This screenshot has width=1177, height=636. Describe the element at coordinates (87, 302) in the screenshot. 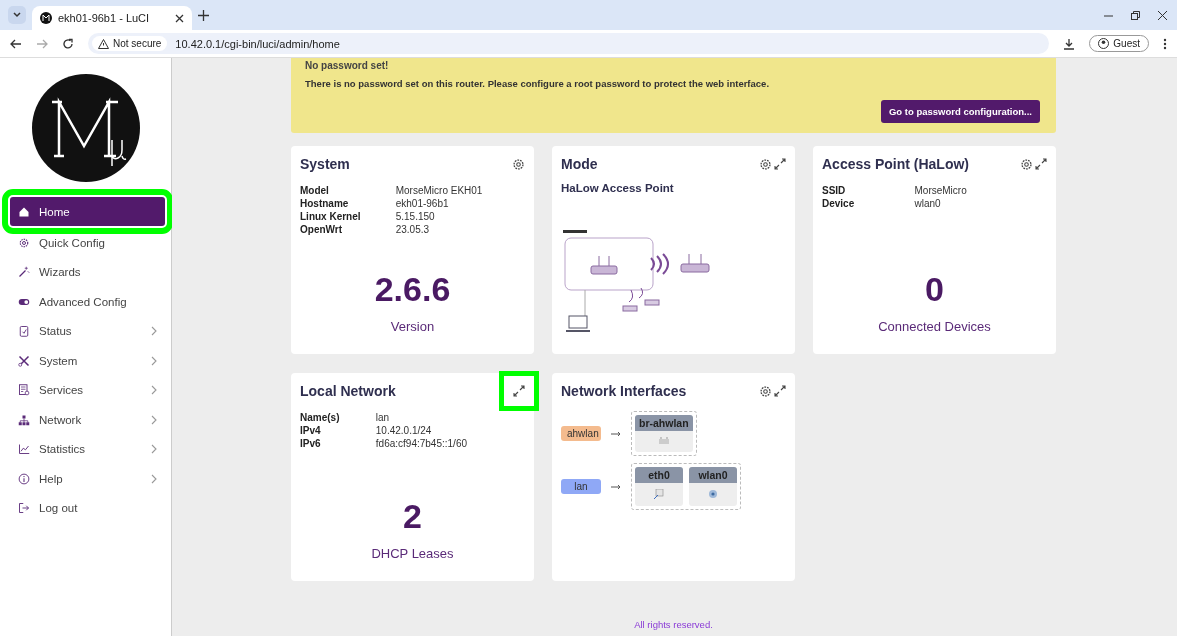

I see `sidebar-item: Advanced Config` at that location.